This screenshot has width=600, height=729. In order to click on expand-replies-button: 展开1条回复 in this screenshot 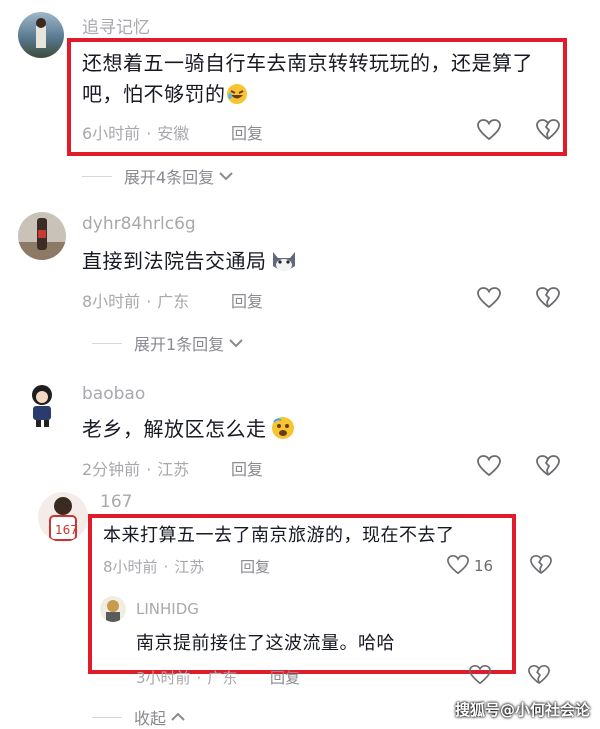, I will do `click(168, 343)`.